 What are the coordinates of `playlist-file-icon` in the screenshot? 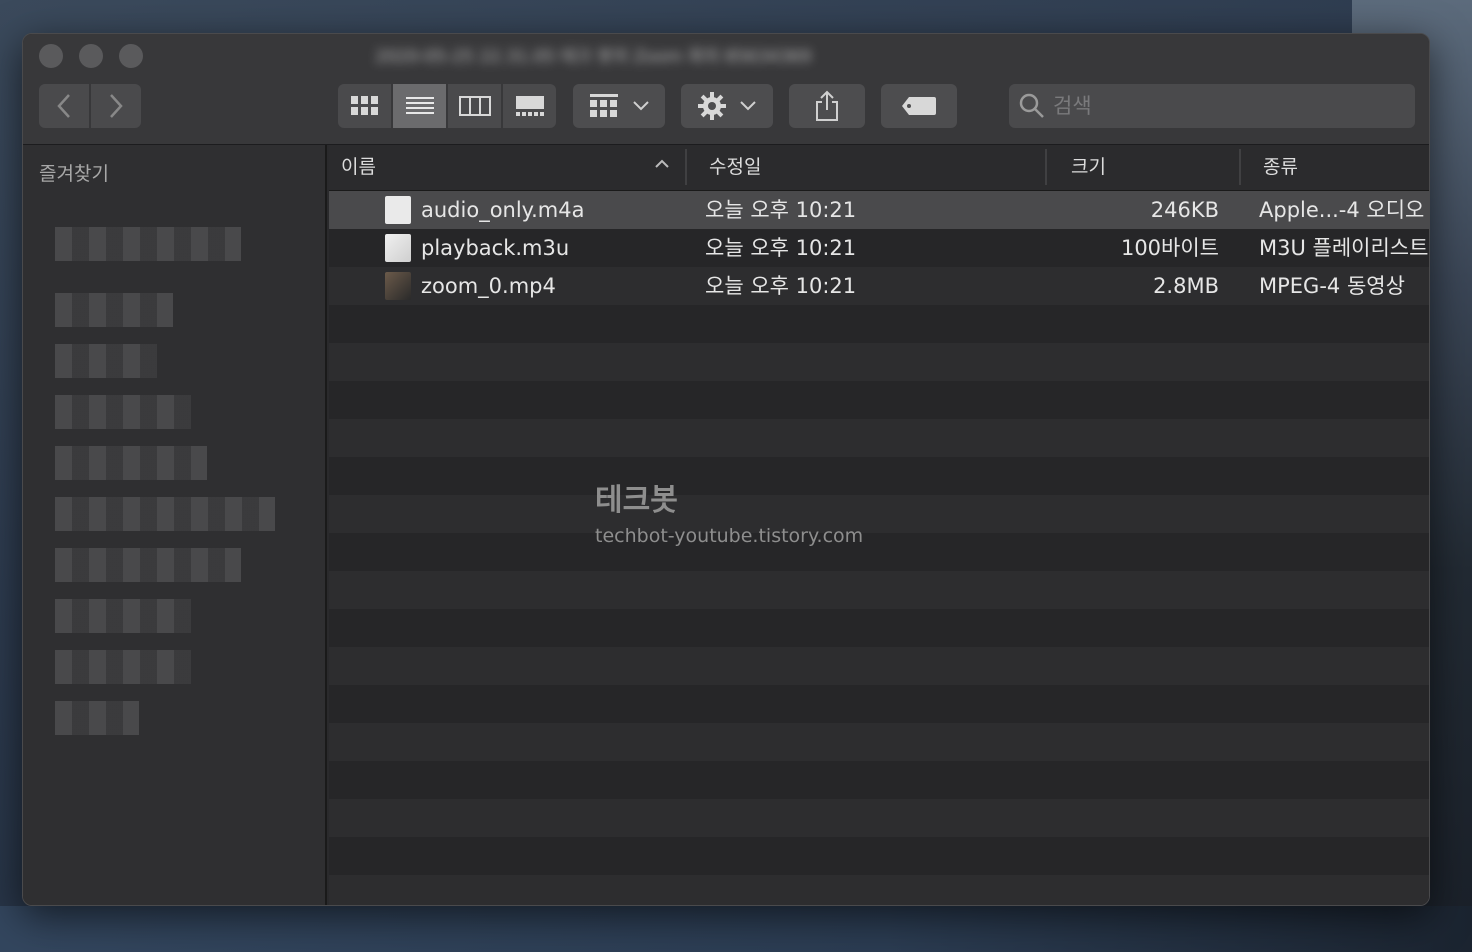 It's located at (398, 248).